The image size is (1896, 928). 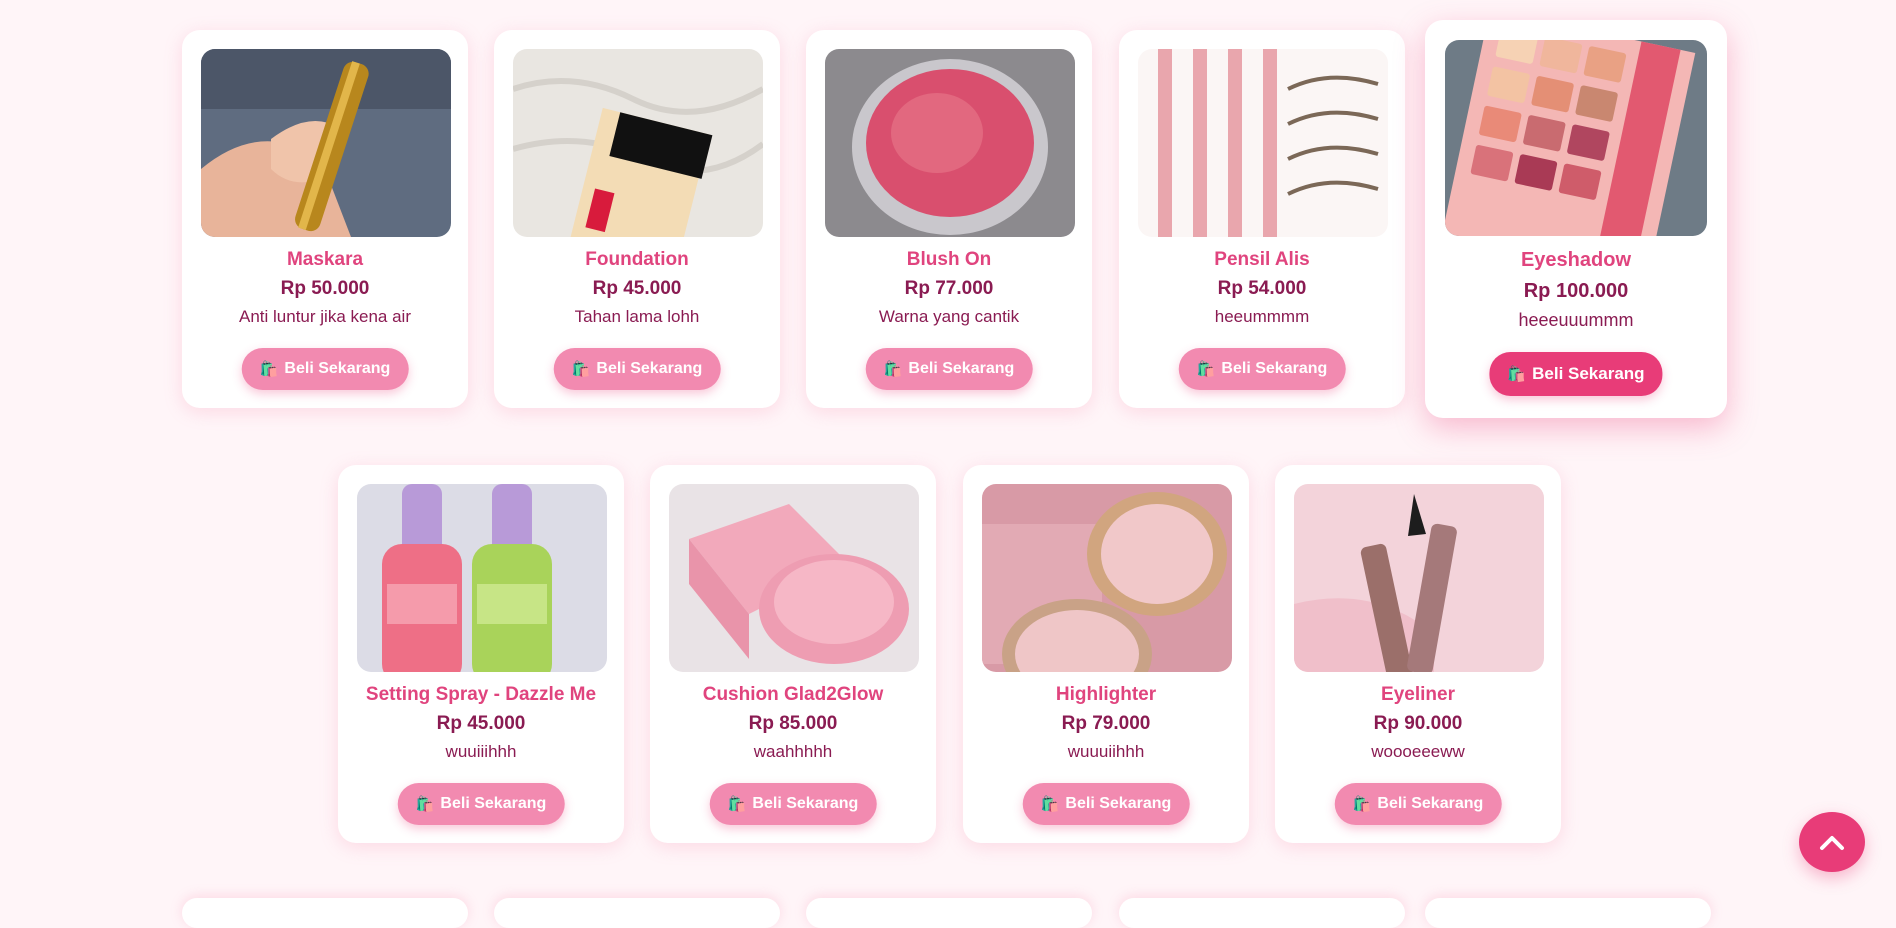 What do you see at coordinates (793, 694) in the screenshot?
I see `product-name: Cushion Glad2Glow` at bounding box center [793, 694].